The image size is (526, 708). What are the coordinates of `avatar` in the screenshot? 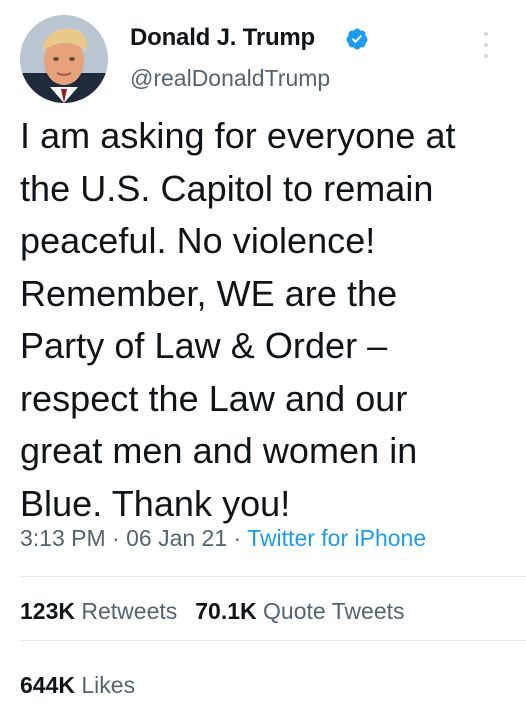 It's located at (64, 59).